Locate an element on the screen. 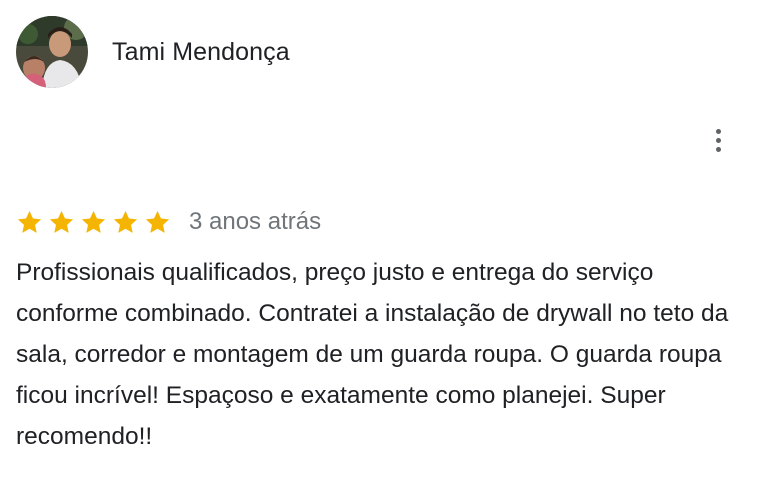 The image size is (780, 482). profile-photo-icon is located at coordinates (52, 52).